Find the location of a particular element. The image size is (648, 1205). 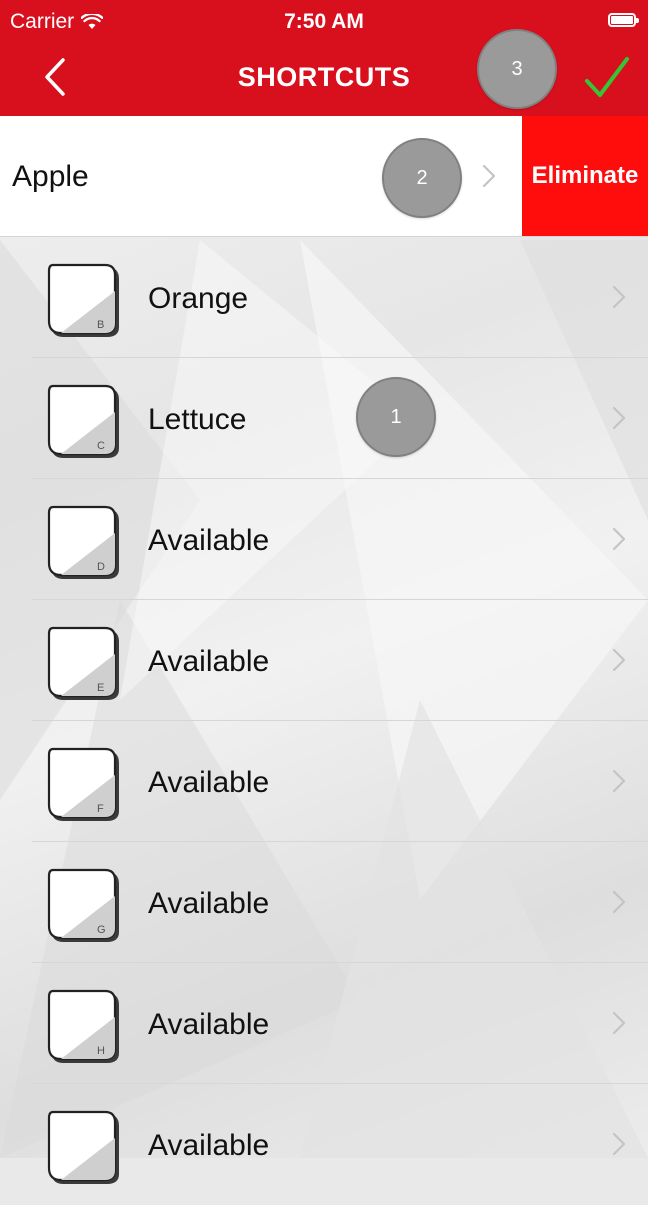

checkmark-icon is located at coordinates (607, 77).